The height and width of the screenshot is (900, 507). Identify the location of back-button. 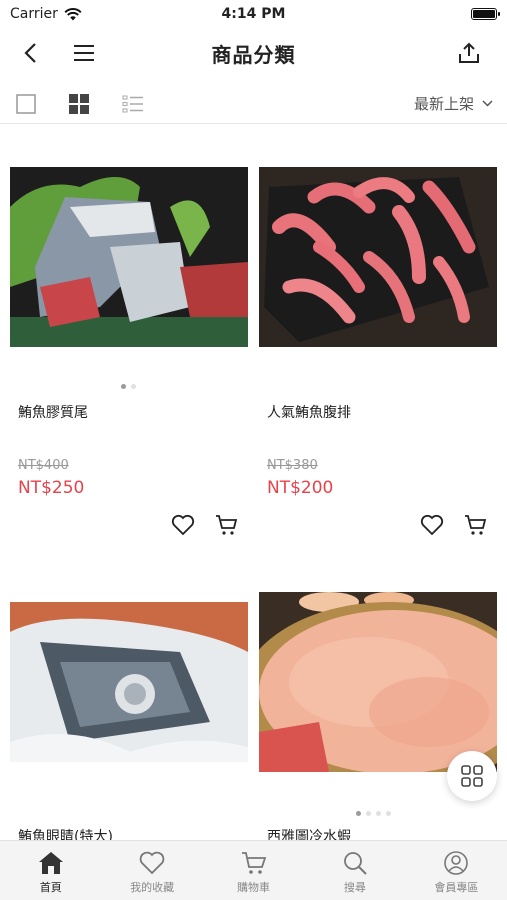
(30, 53).